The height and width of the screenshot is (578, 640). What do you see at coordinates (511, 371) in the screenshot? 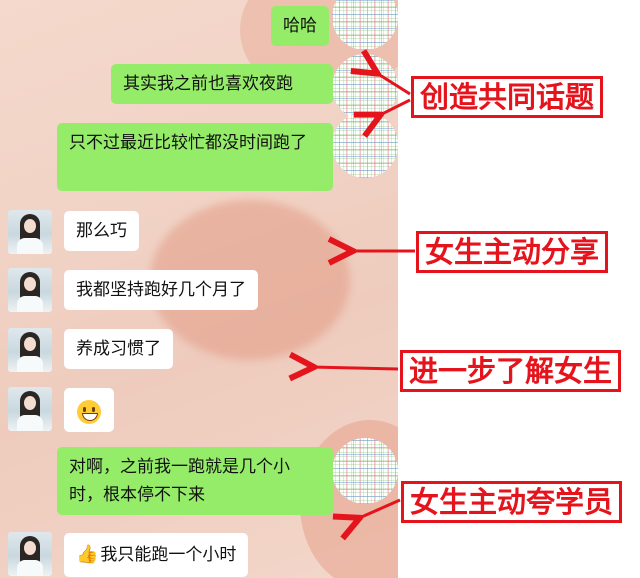
I see `annotation-label: 进一步了解女生` at bounding box center [511, 371].